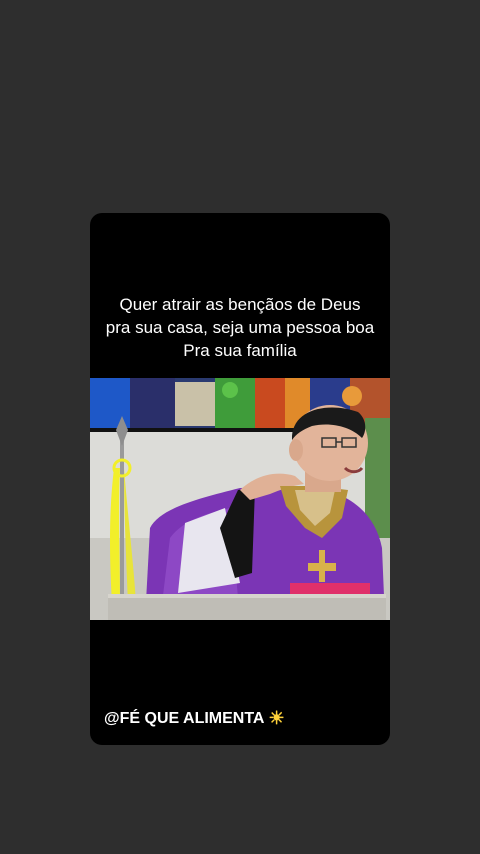 The image size is (480, 854). I want to click on account-watermark: @FÉ QUE ALIMENTA ☀, so click(194, 718).